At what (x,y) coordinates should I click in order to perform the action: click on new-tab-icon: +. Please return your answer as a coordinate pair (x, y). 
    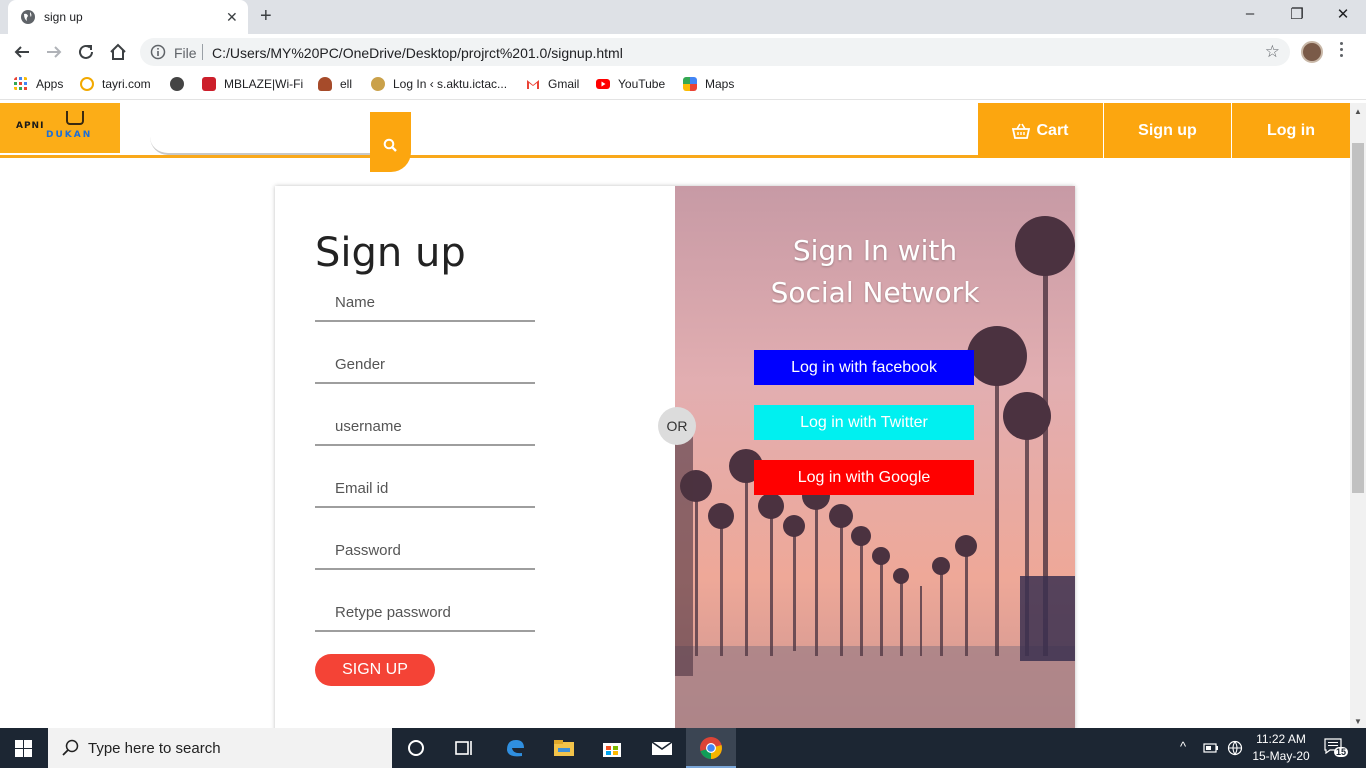
    Looking at the image, I should click on (266, 16).